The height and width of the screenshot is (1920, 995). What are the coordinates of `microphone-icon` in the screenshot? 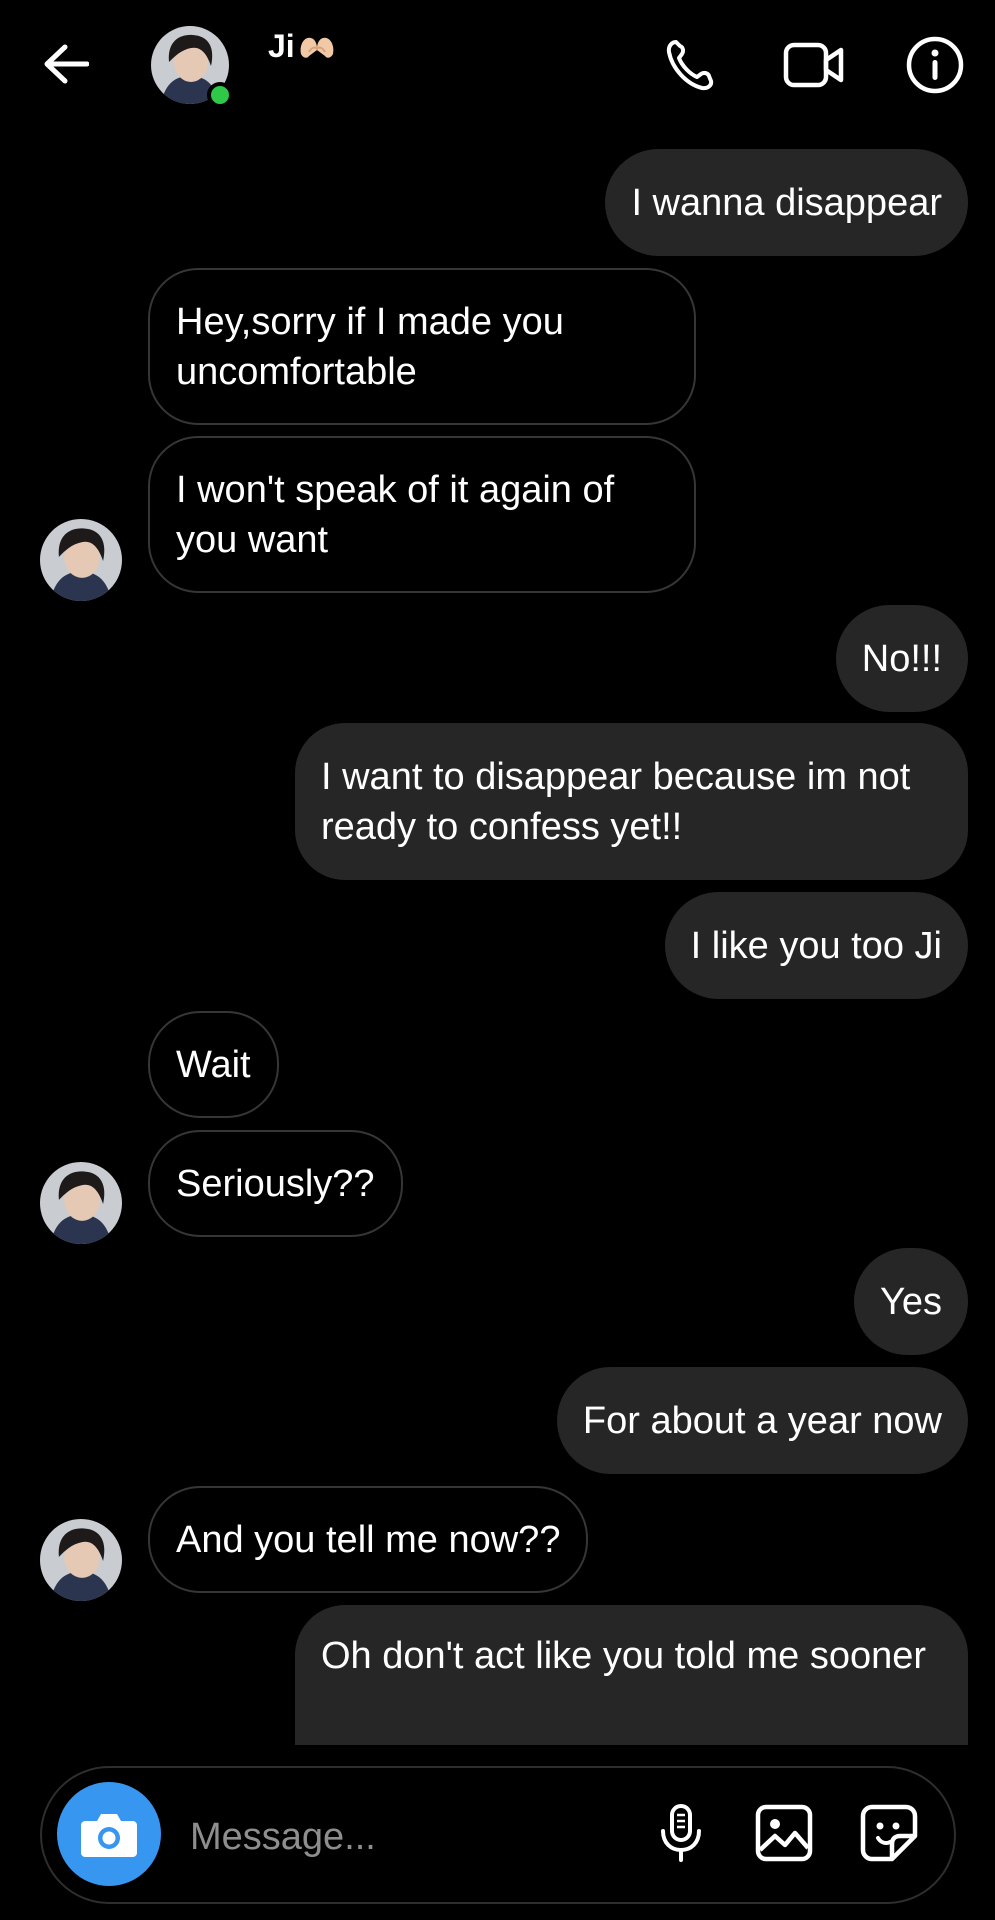 It's located at (681, 1833).